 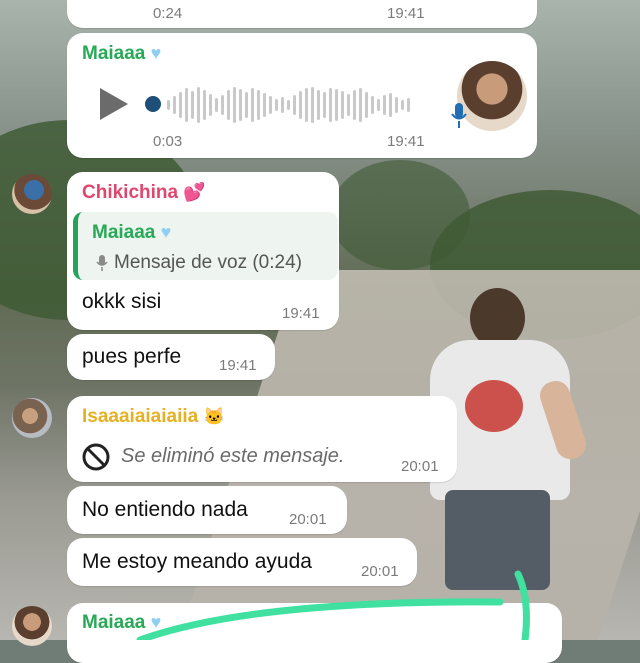 I want to click on voice-progress-handle, so click(x=153, y=104).